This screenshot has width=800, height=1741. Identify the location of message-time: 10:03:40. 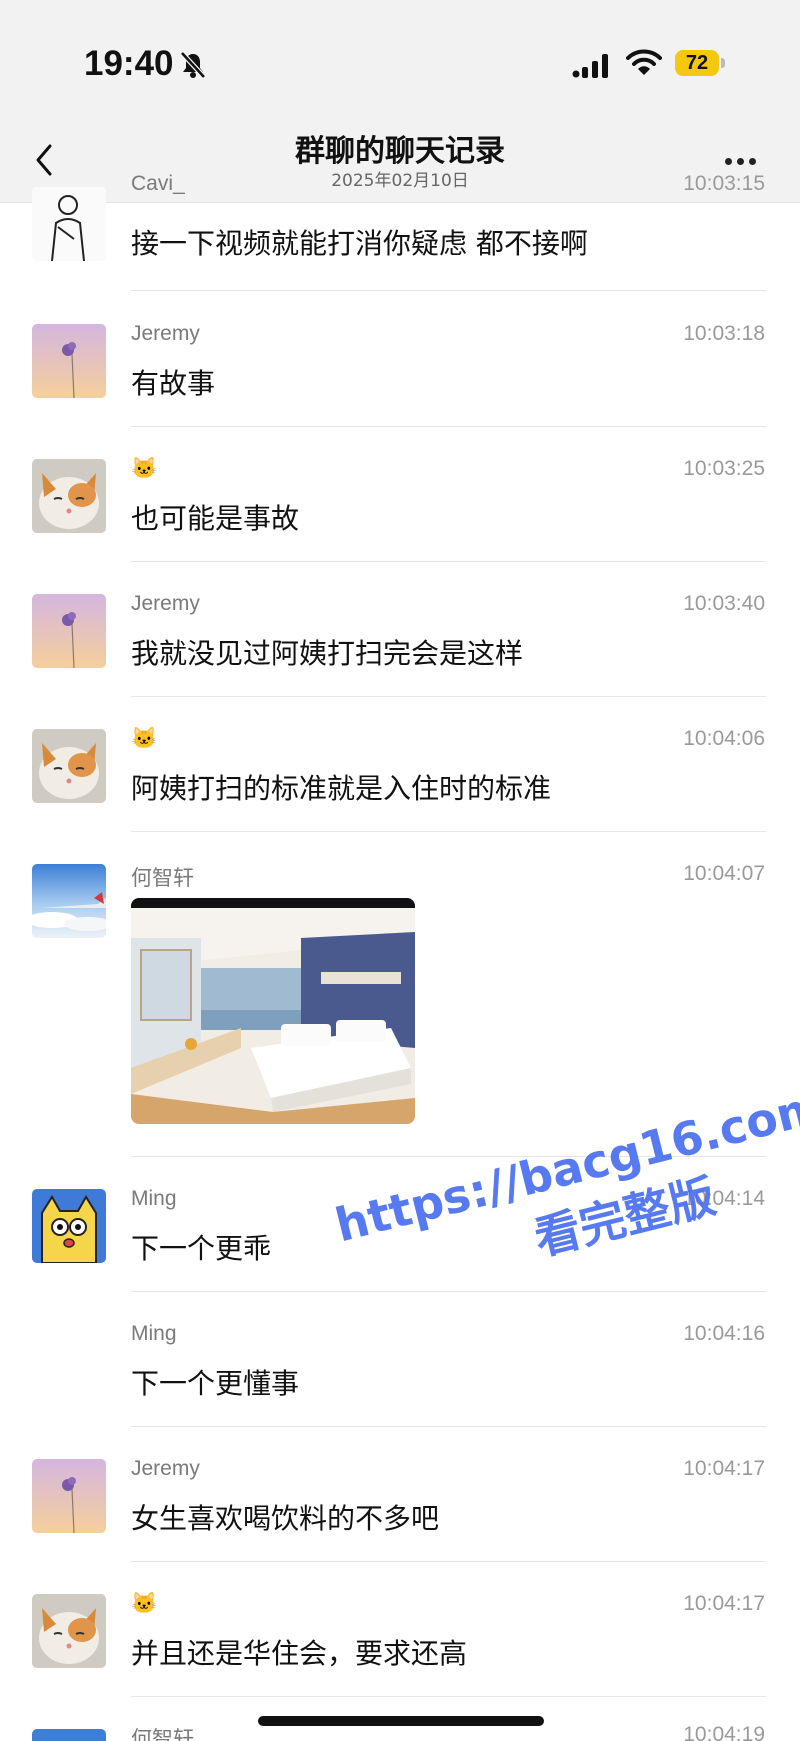
(724, 603).